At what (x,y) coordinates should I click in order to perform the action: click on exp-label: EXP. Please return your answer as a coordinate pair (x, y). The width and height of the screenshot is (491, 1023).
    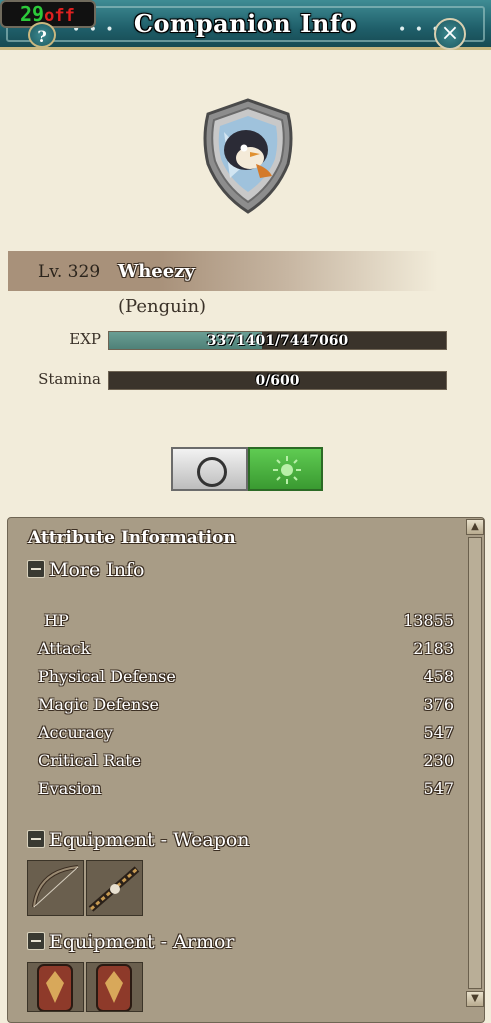
    Looking at the image, I should click on (85, 339).